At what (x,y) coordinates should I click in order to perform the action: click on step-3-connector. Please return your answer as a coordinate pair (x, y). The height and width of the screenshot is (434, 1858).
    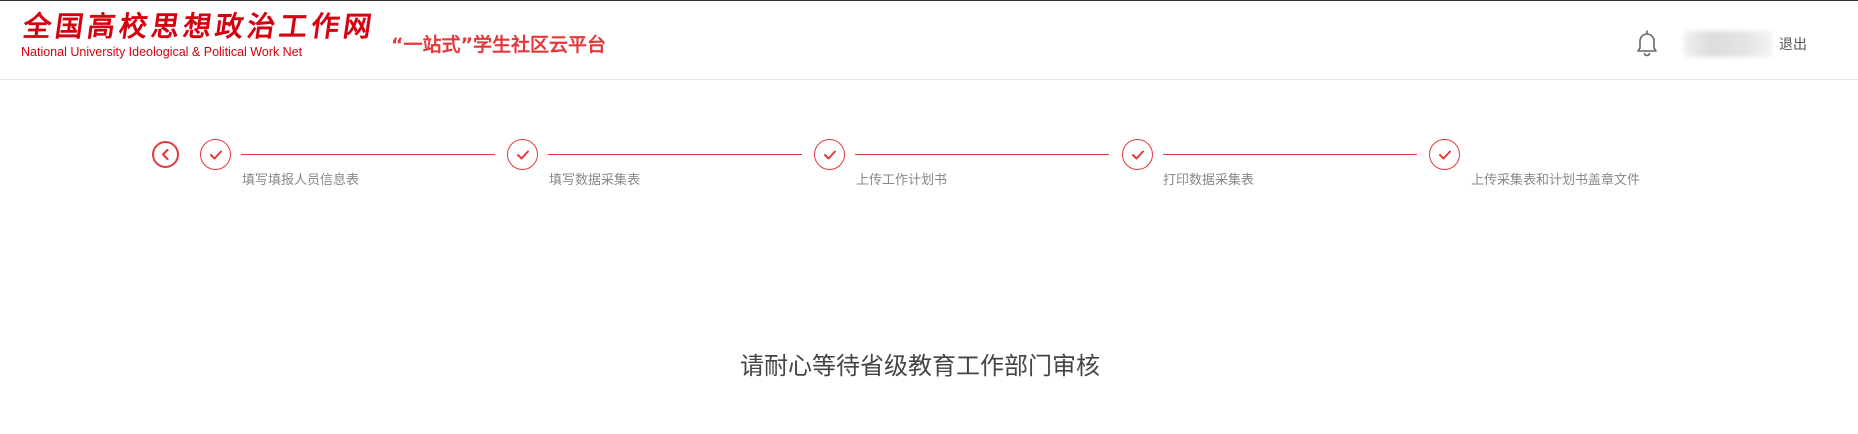
    Looking at the image, I should click on (982, 154).